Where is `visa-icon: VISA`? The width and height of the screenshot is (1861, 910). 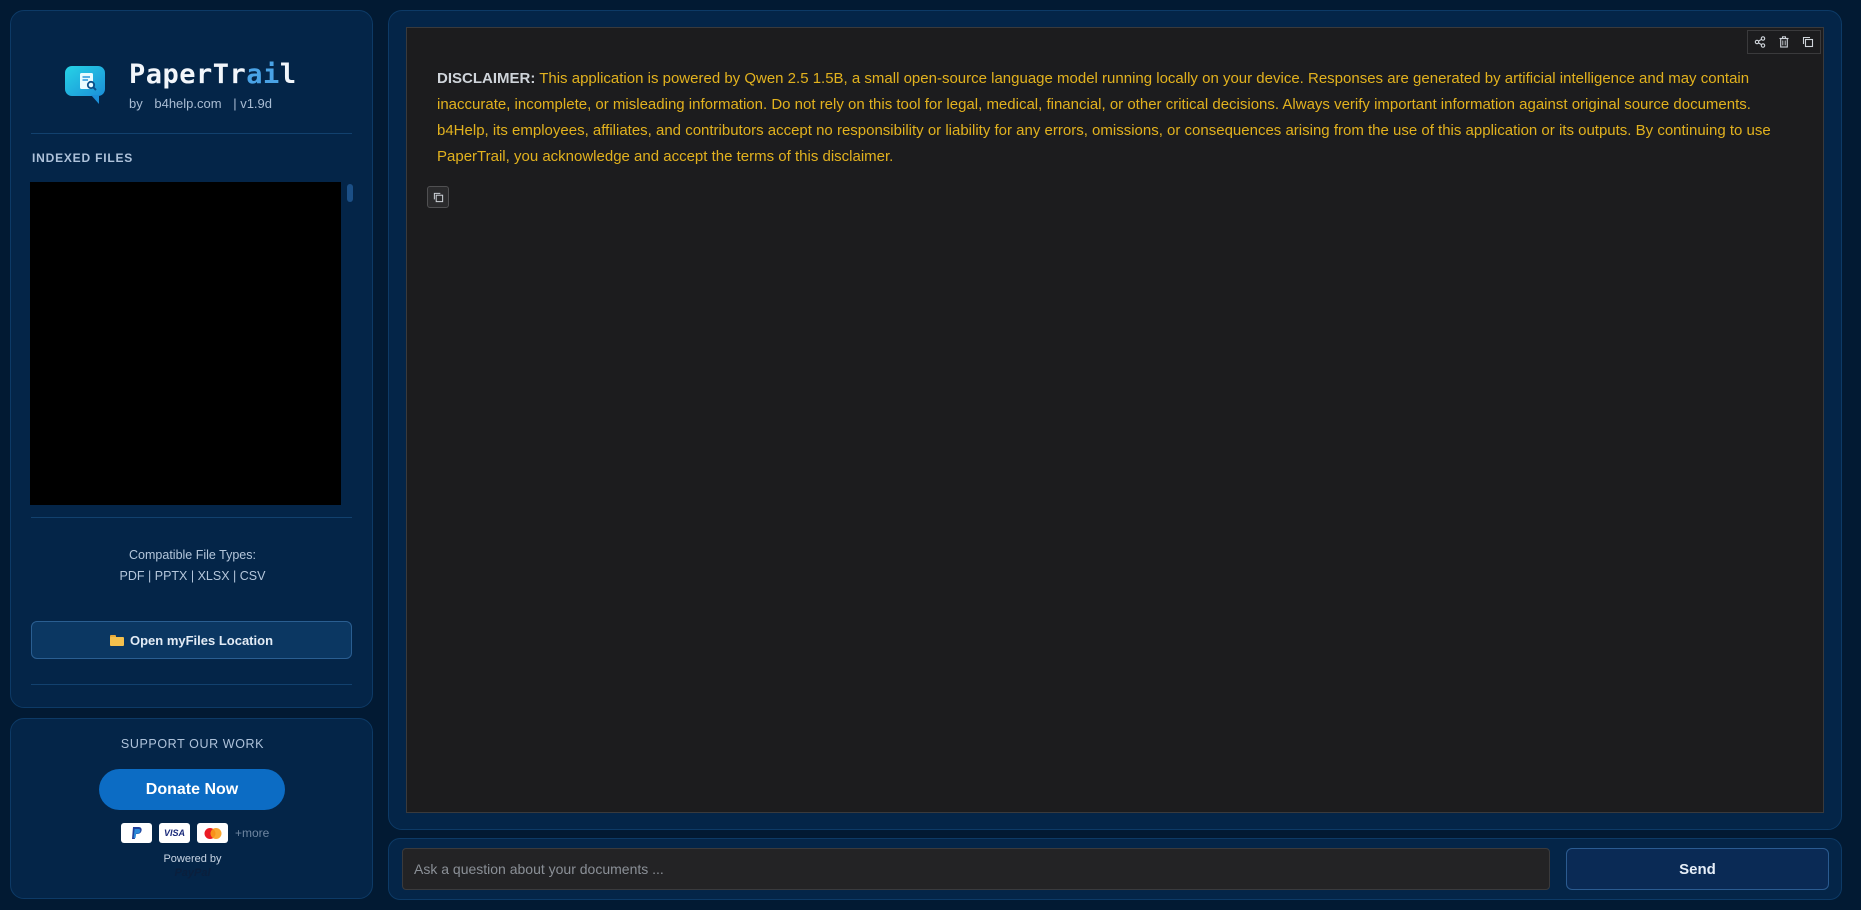 visa-icon: VISA is located at coordinates (174, 833).